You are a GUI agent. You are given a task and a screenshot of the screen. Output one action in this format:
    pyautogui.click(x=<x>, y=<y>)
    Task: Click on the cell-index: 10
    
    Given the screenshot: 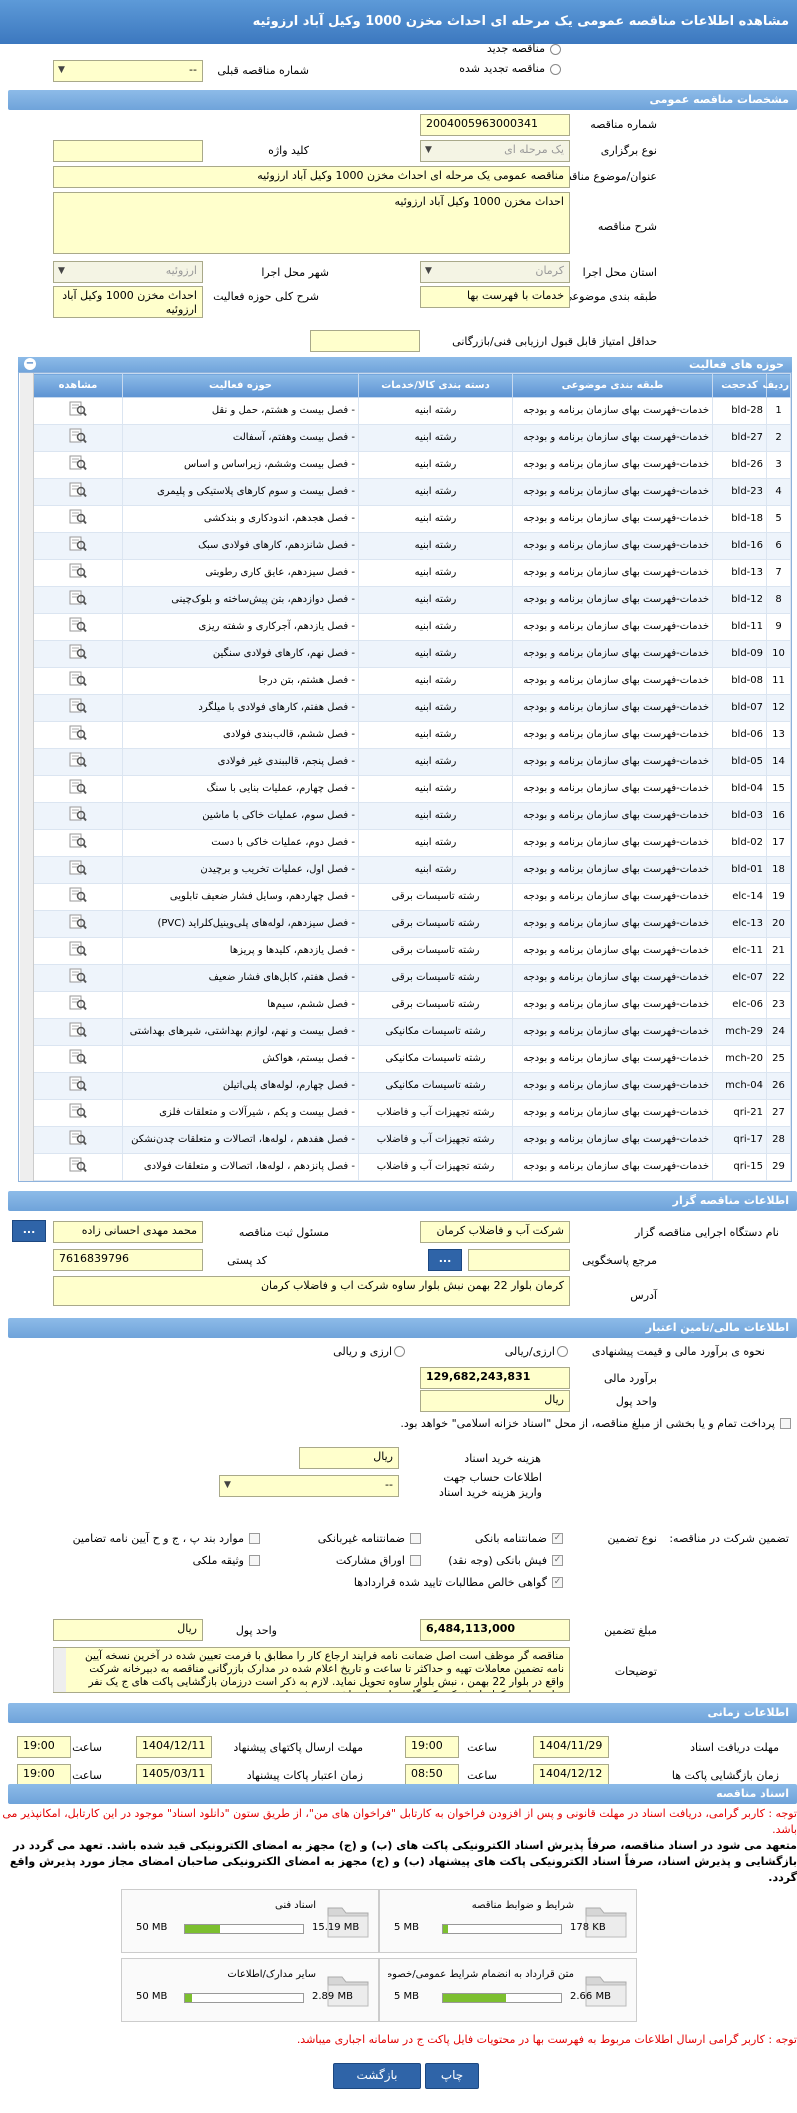 What is the action you would take?
    pyautogui.click(x=778, y=654)
    